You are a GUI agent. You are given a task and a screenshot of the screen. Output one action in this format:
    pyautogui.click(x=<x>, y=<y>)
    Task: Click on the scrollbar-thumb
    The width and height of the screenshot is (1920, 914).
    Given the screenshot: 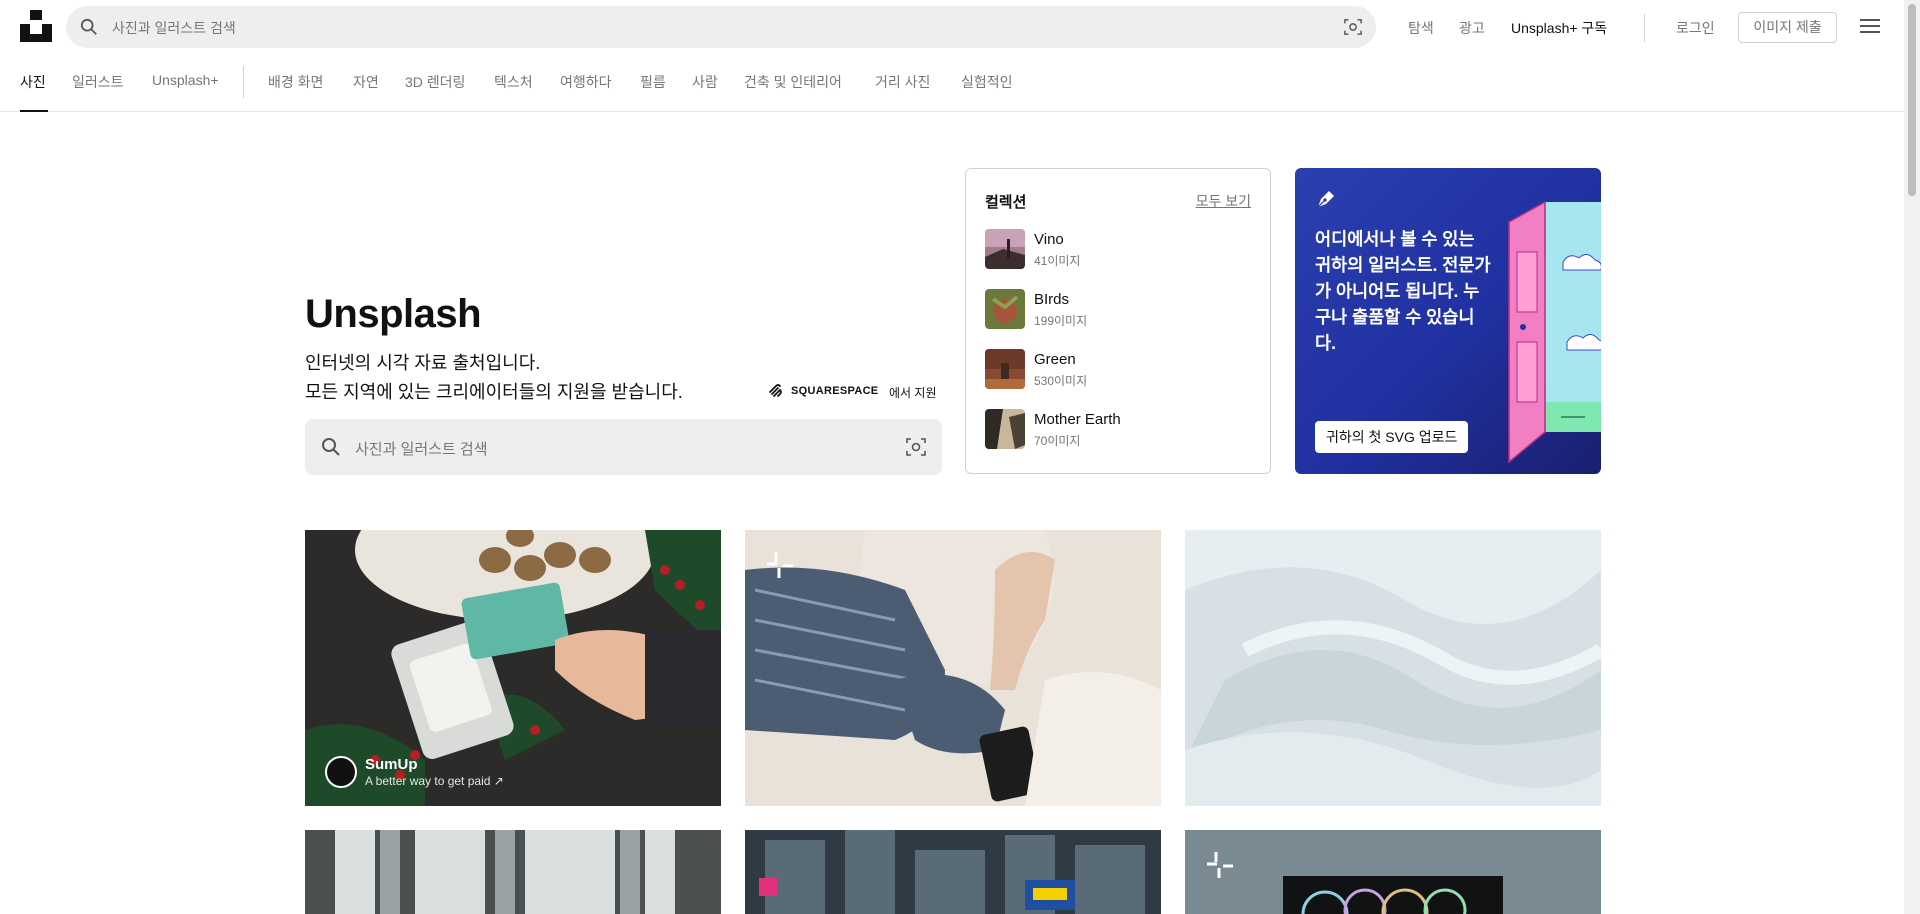 What is the action you would take?
    pyautogui.click(x=1912, y=100)
    